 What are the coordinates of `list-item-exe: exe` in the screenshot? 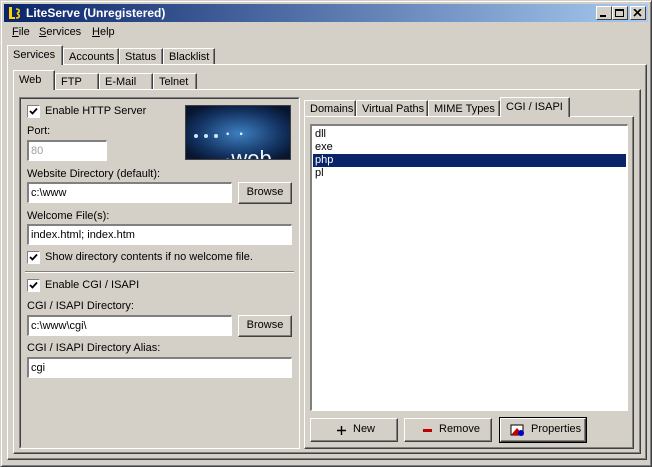 It's located at (469, 147).